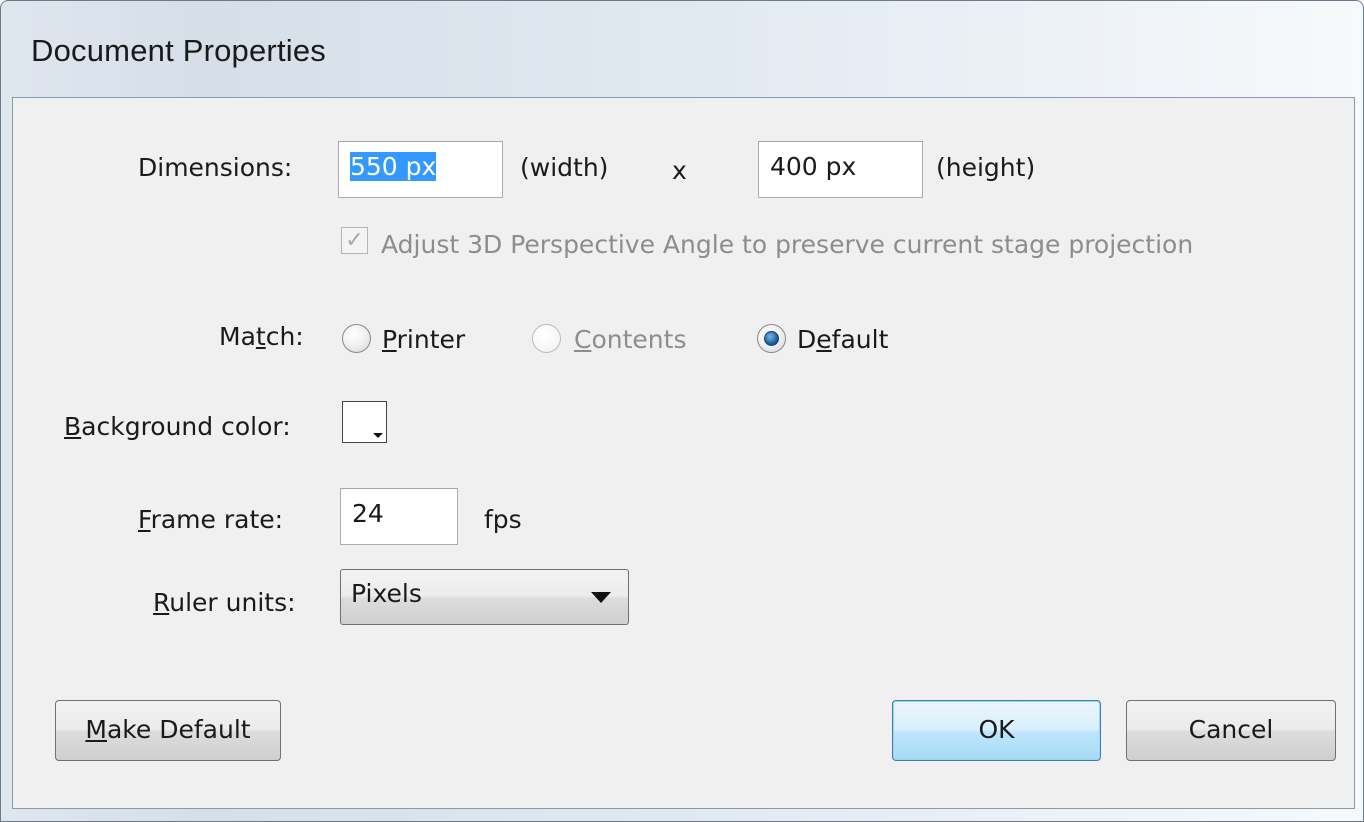  Describe the element at coordinates (178, 50) in the screenshot. I see `dialog-title: Document Properties` at that location.